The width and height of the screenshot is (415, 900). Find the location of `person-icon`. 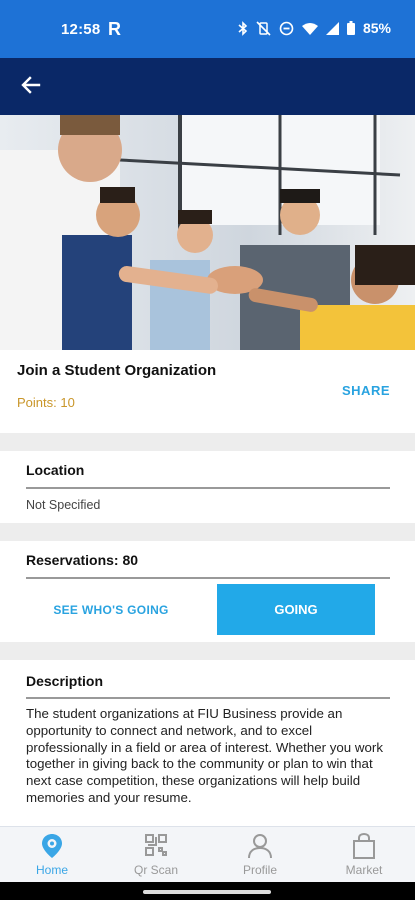

person-icon is located at coordinates (260, 848).